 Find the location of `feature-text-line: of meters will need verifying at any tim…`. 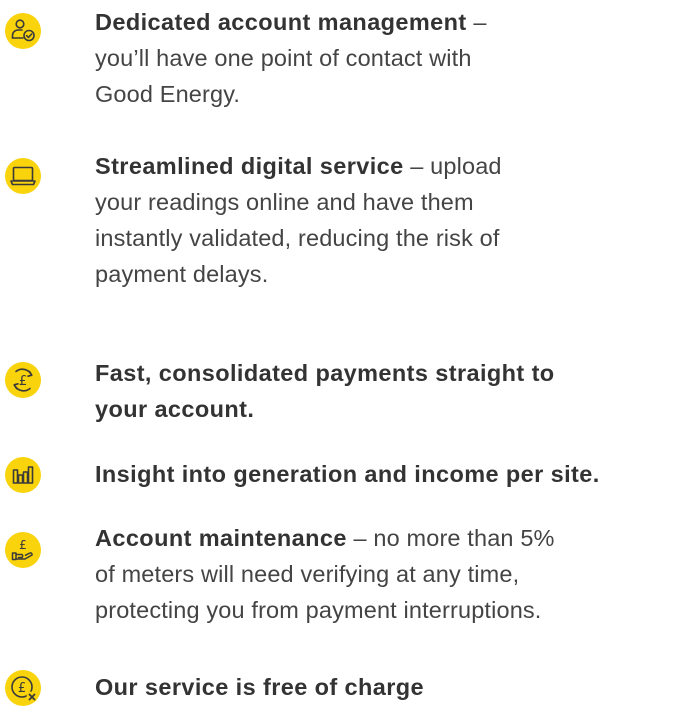

feature-text-line: of meters will need verifying at any tim… is located at coordinates (307, 574).